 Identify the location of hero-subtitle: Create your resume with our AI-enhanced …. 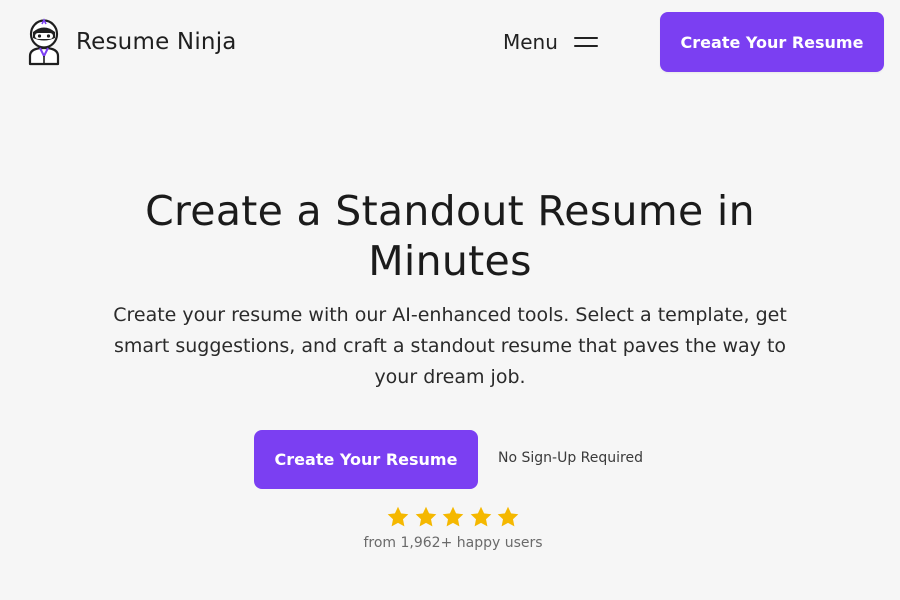
(450, 346).